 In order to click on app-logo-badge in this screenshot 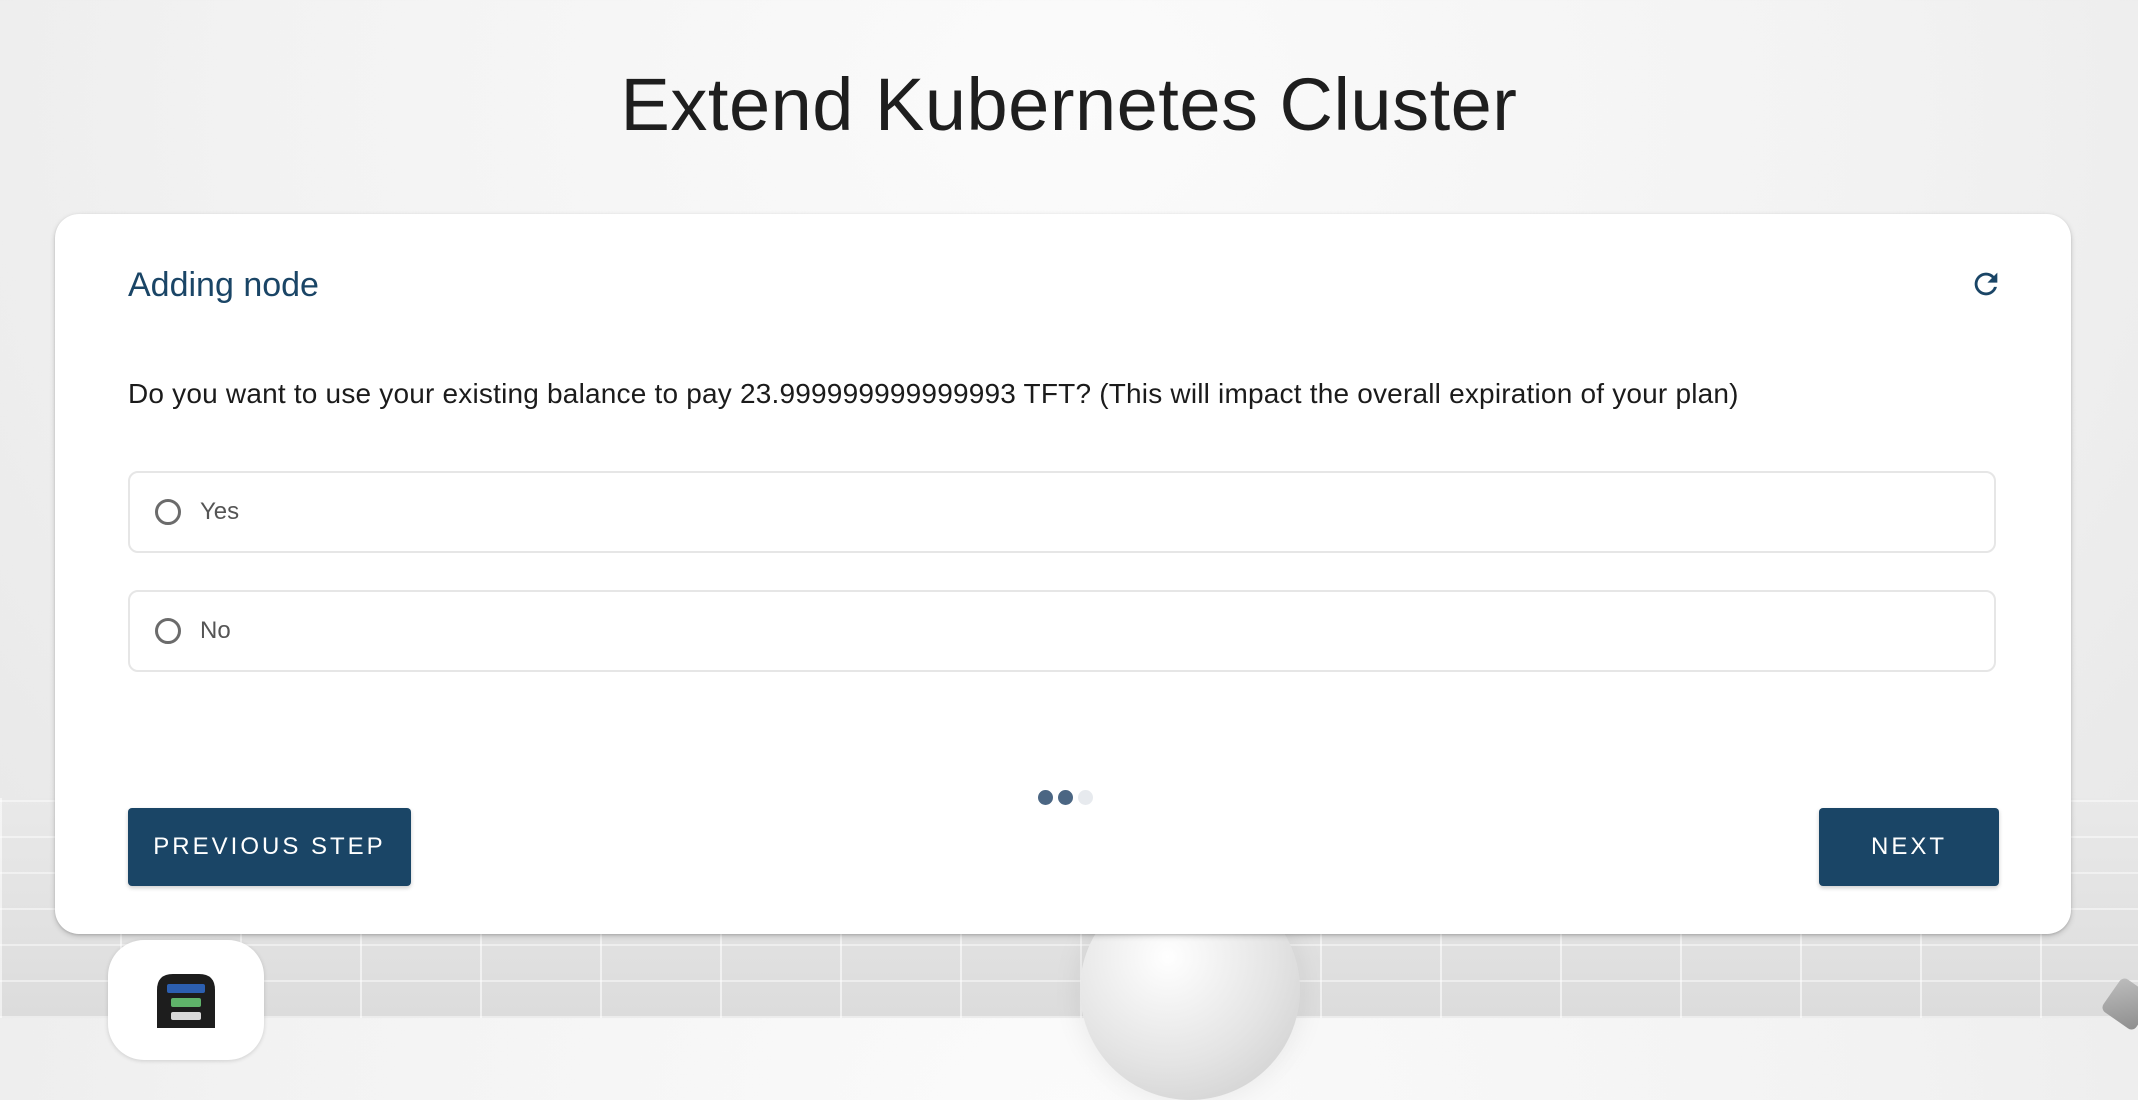, I will do `click(186, 1000)`.